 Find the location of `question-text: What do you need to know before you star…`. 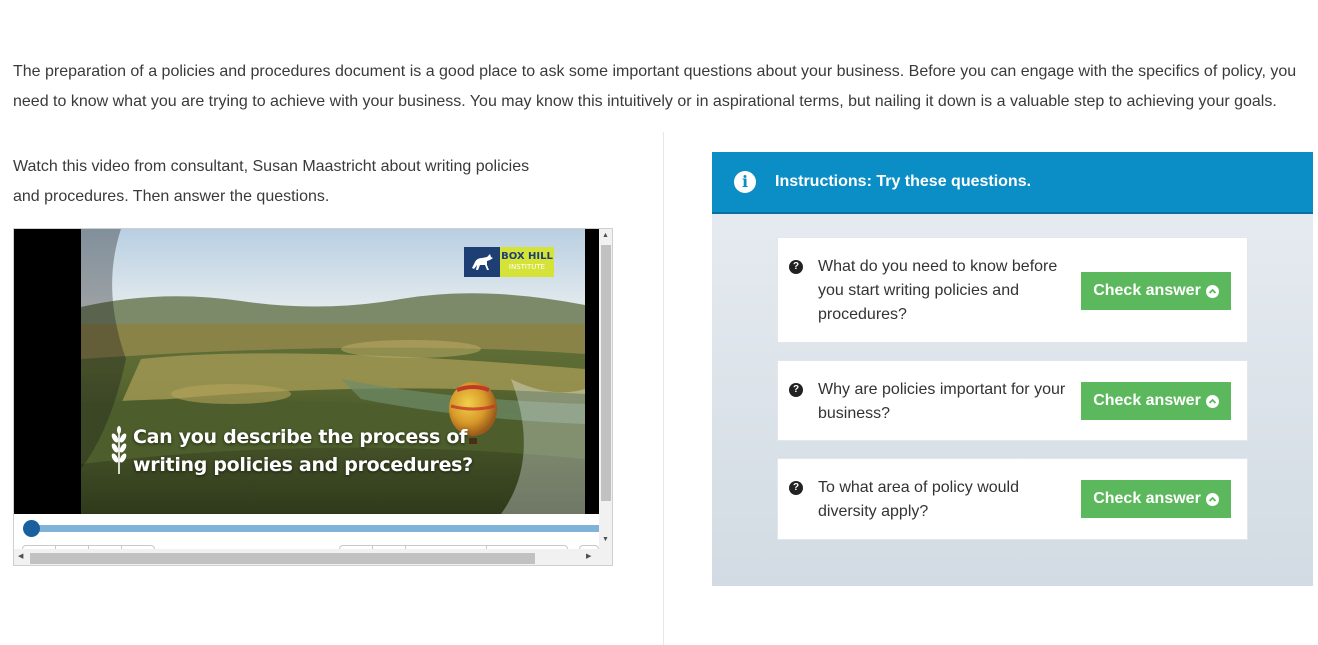

question-text: What do you need to know before you star… is located at coordinates (938, 290).